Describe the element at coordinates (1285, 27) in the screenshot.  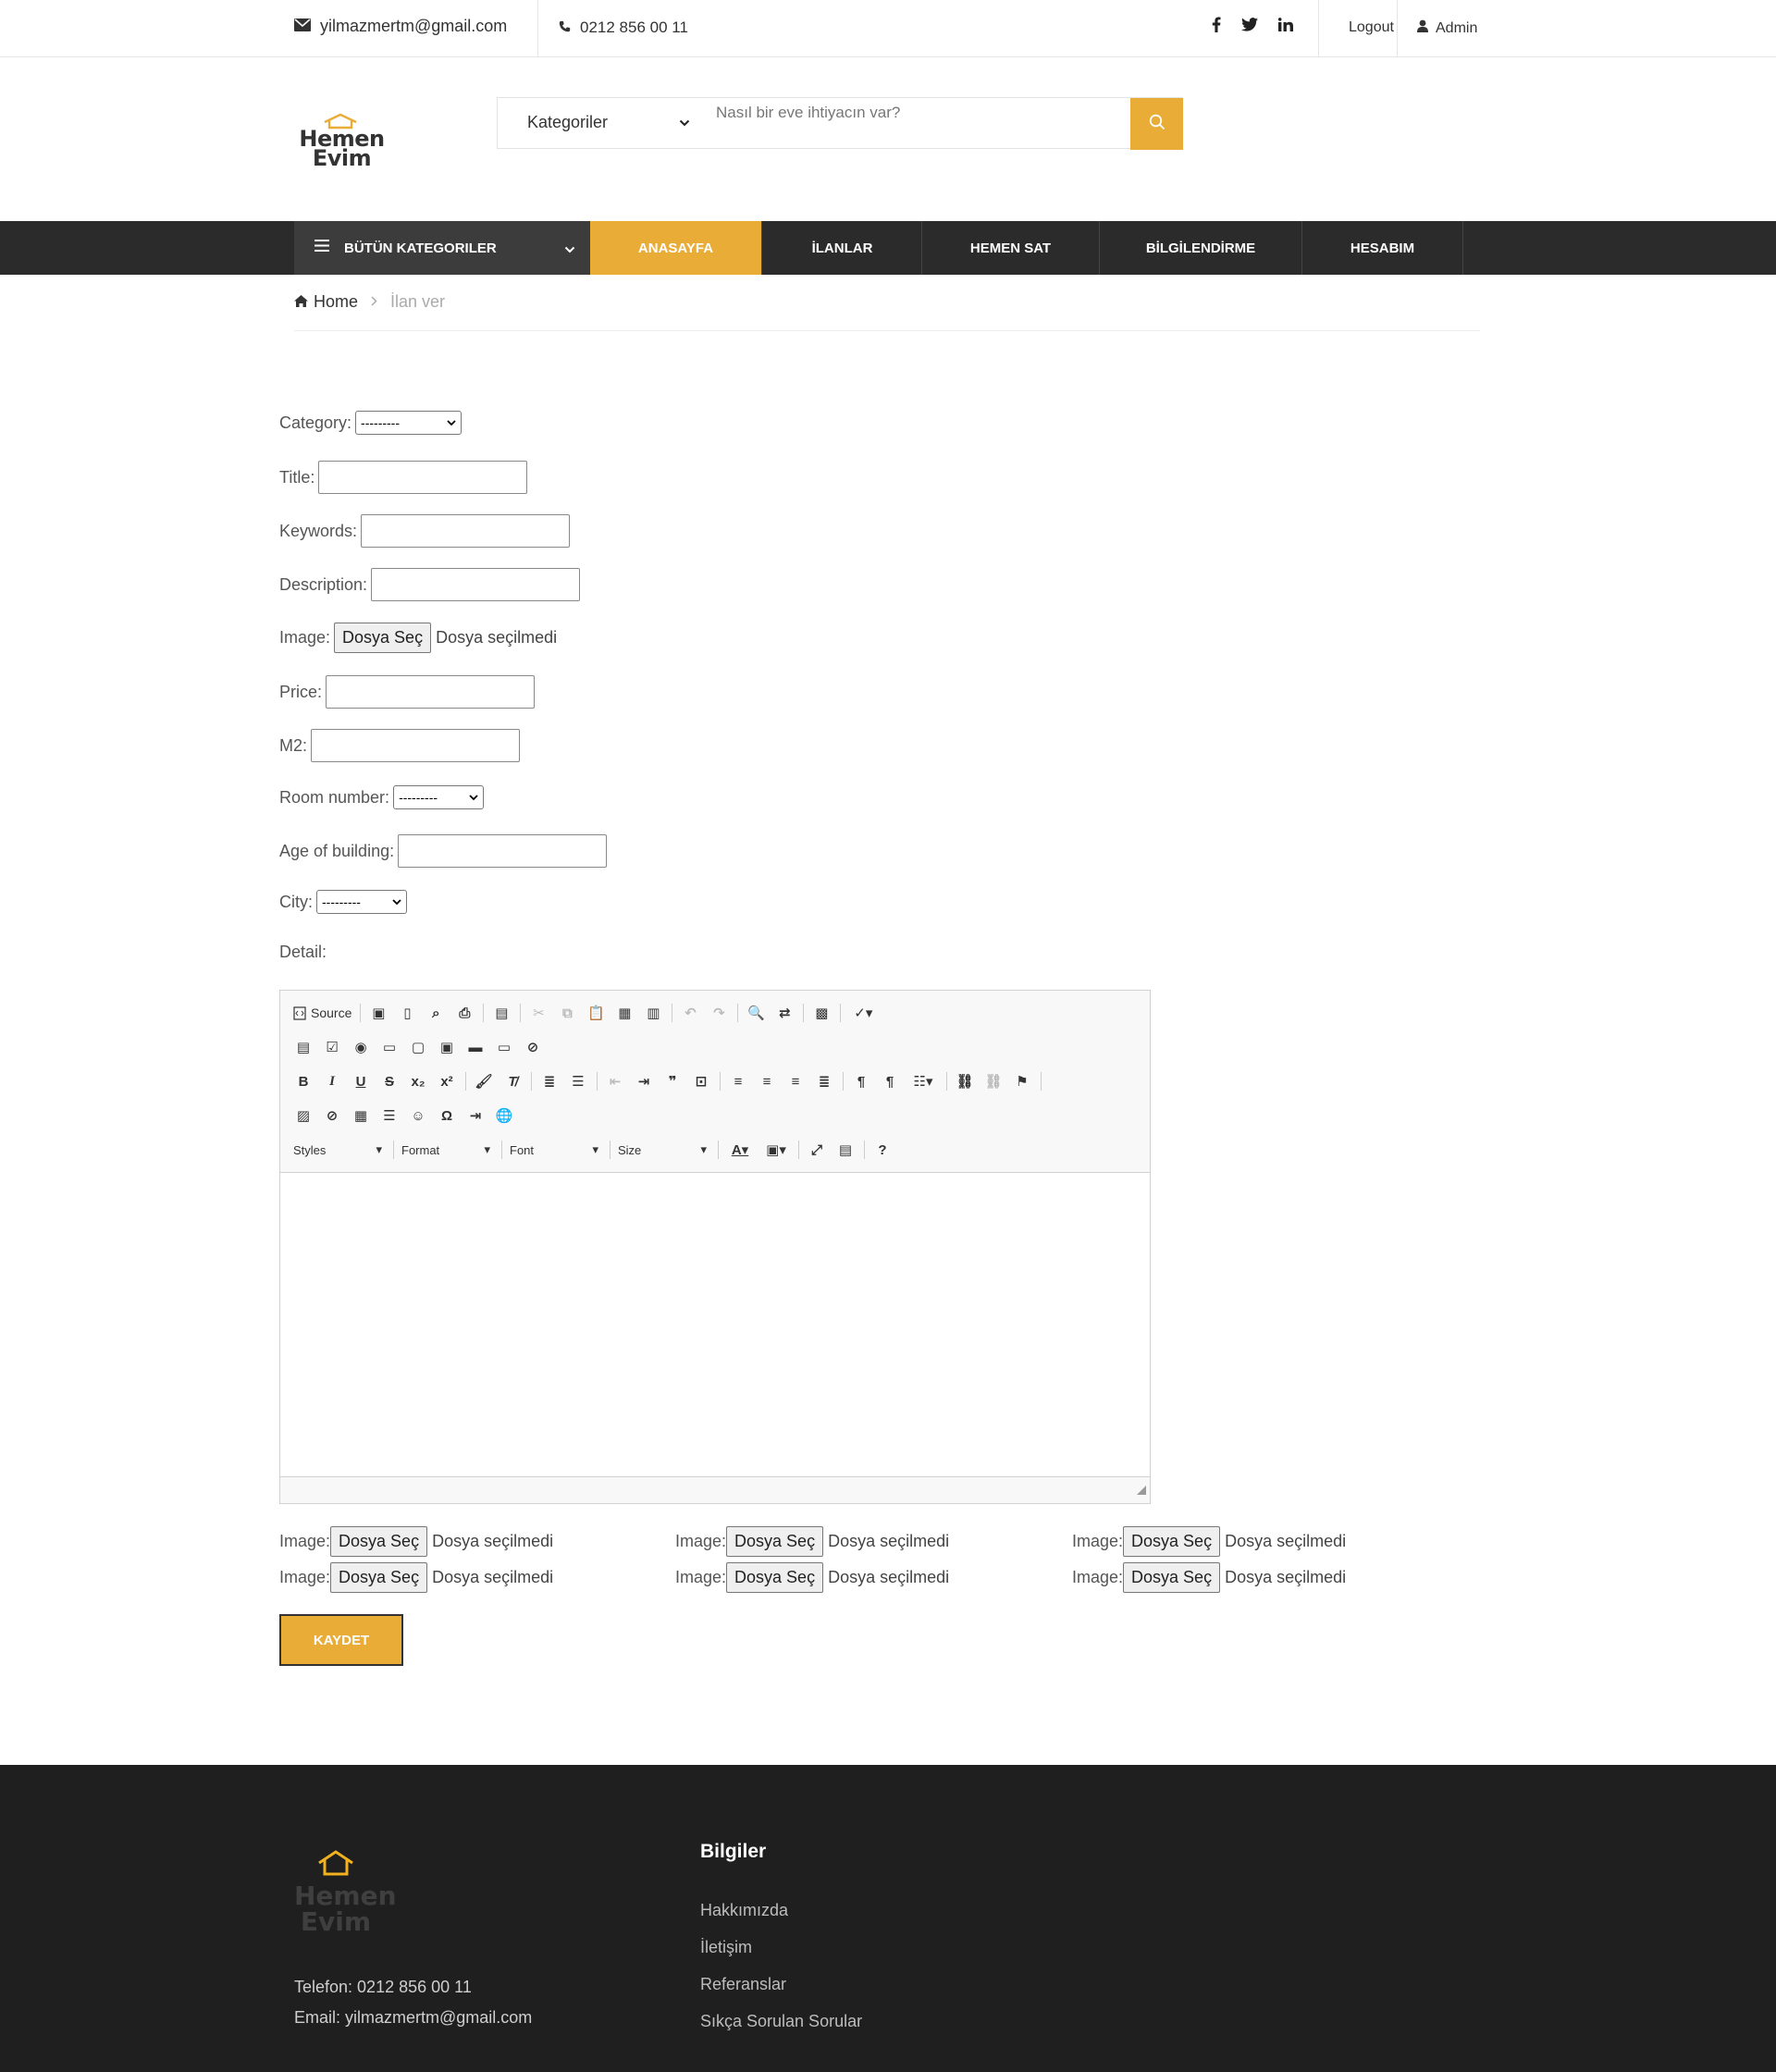
I see `linkedin-icon` at that location.